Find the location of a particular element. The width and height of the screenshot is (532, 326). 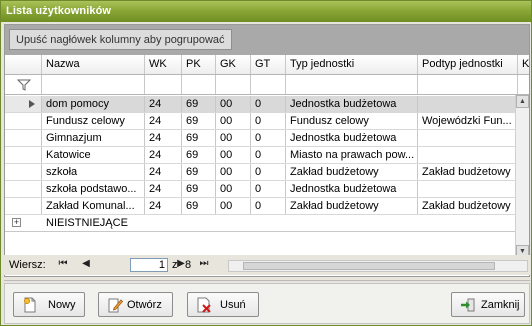

next-page-icon: ▶ is located at coordinates (181, 264).